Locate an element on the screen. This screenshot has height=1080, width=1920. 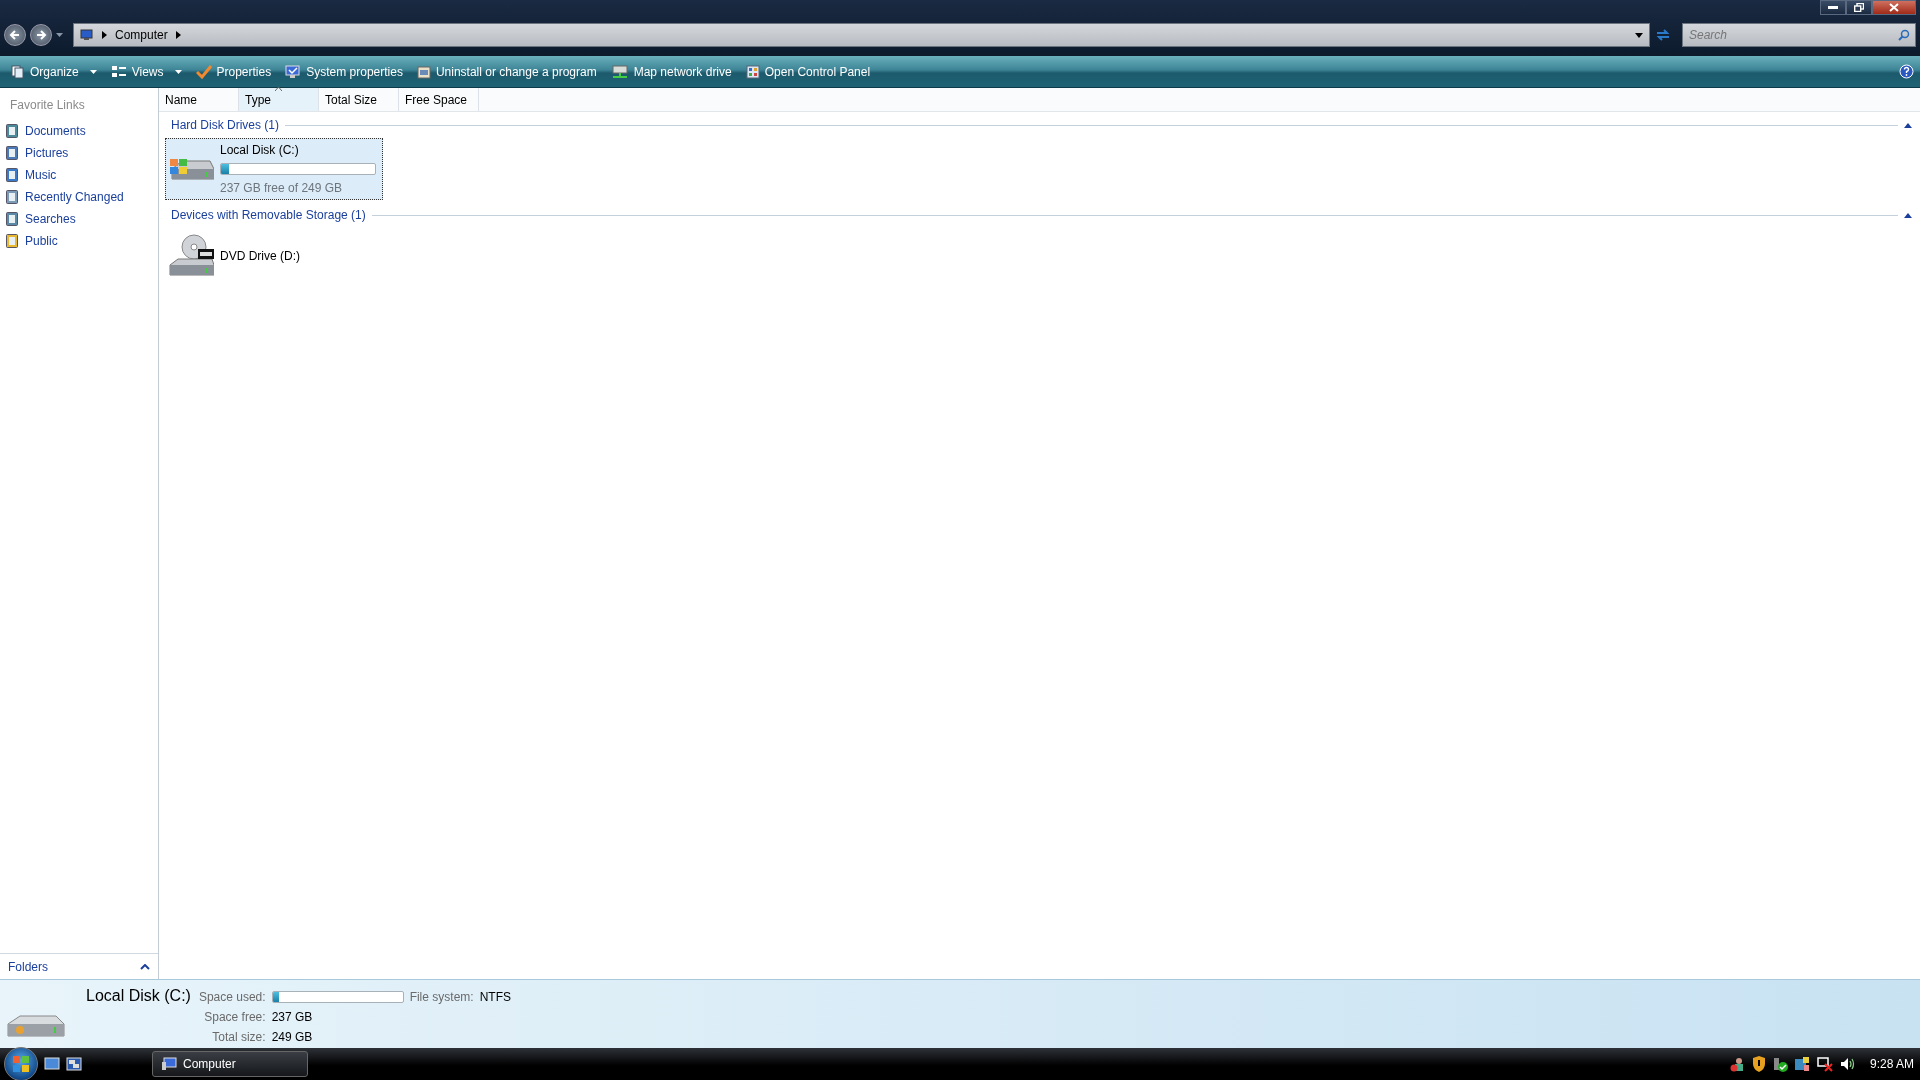
network-drive-icon is located at coordinates (619, 71).